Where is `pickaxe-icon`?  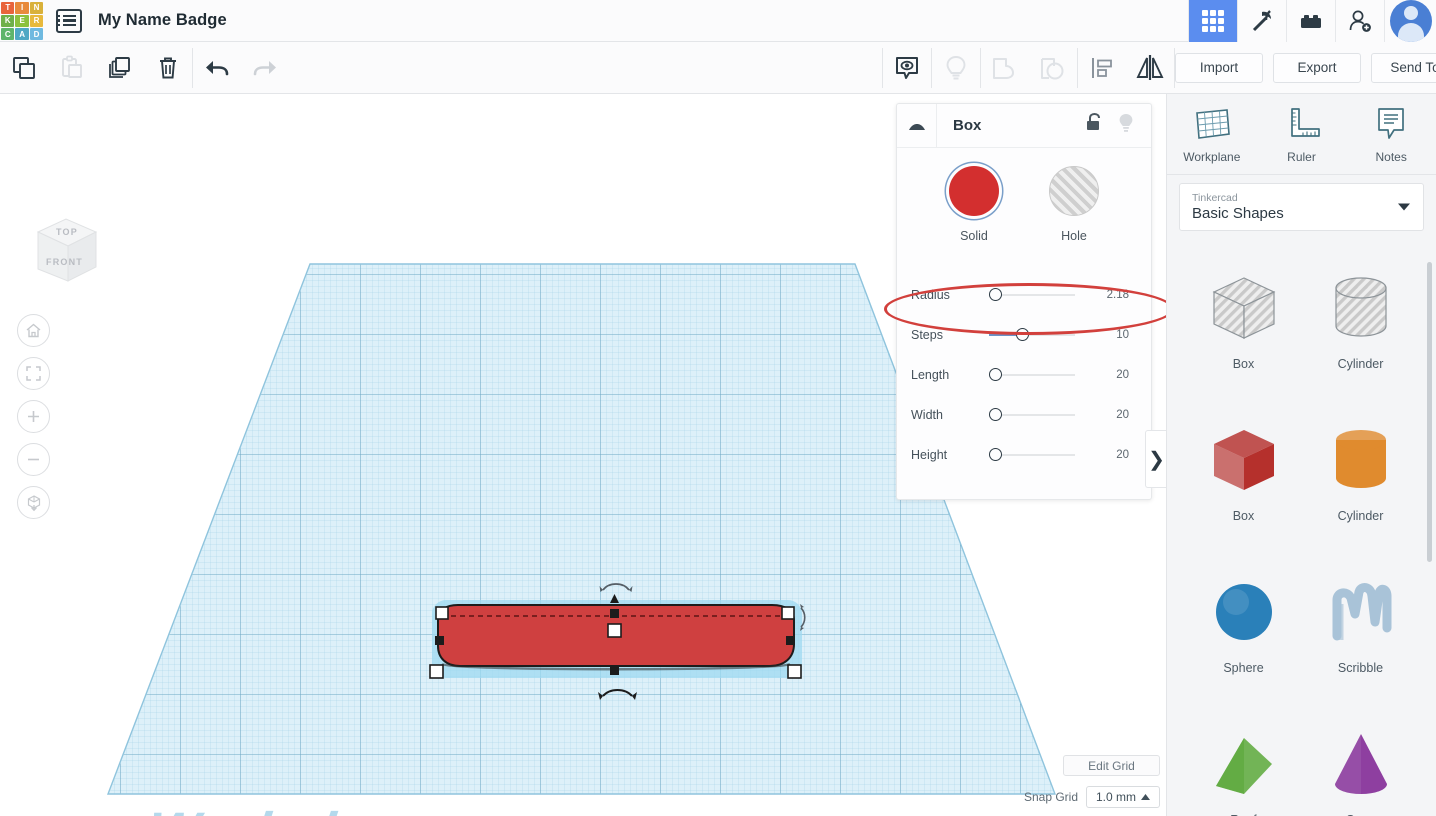 pickaxe-icon is located at coordinates (1261, 21).